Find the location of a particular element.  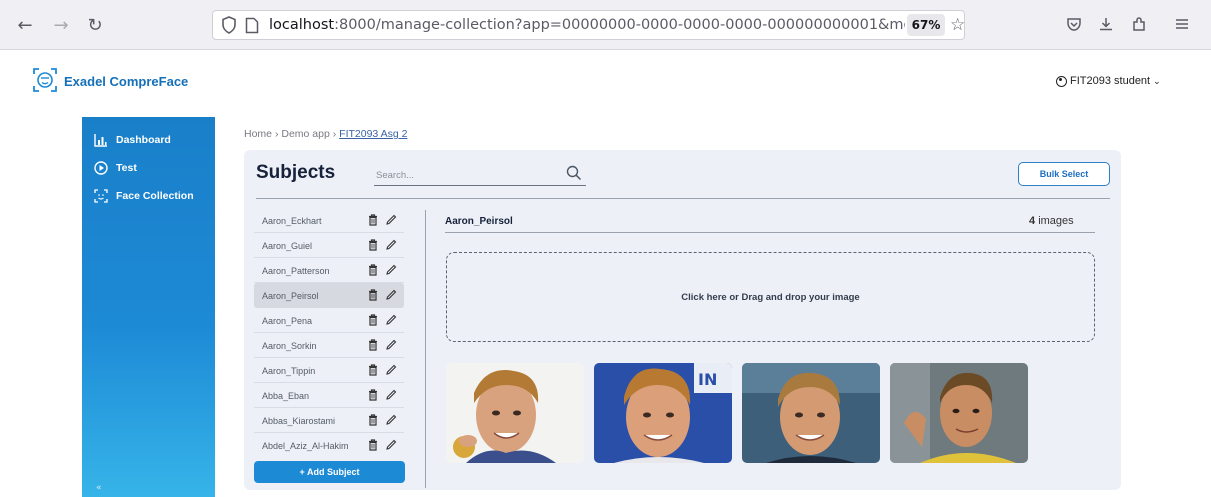

shield-icon is located at coordinates (229, 25).